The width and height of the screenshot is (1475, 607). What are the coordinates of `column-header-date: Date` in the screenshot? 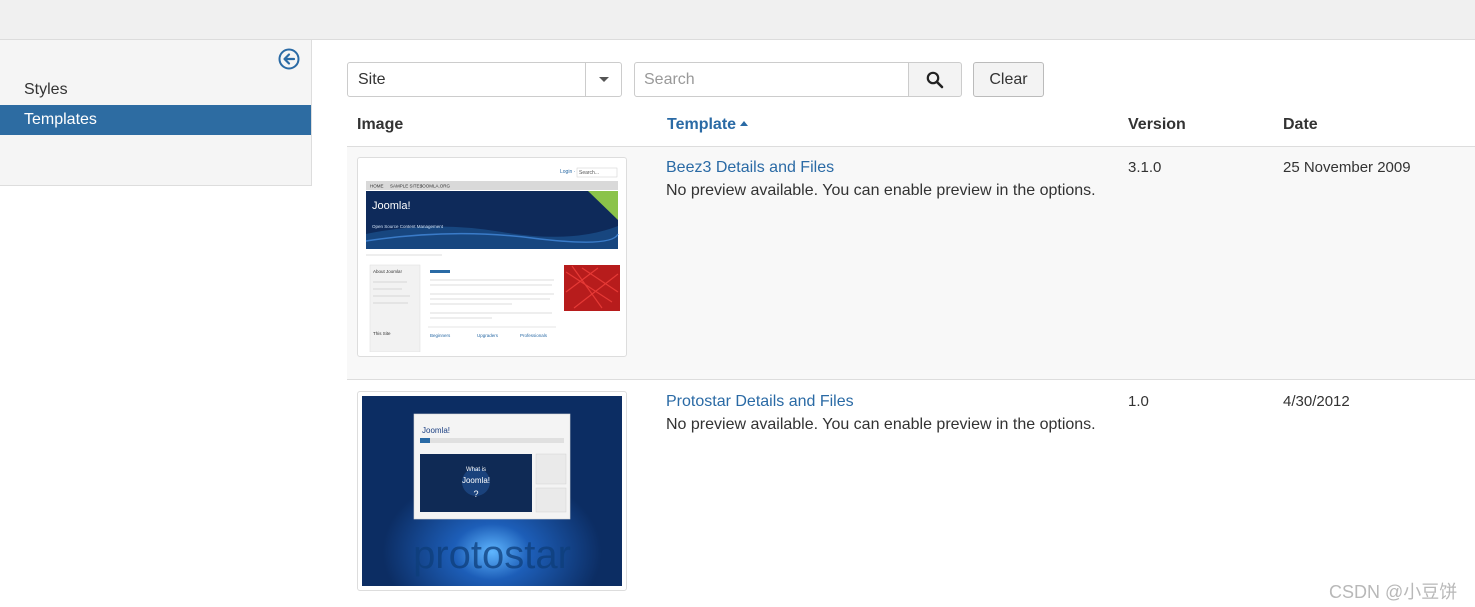 It's located at (1300, 124).